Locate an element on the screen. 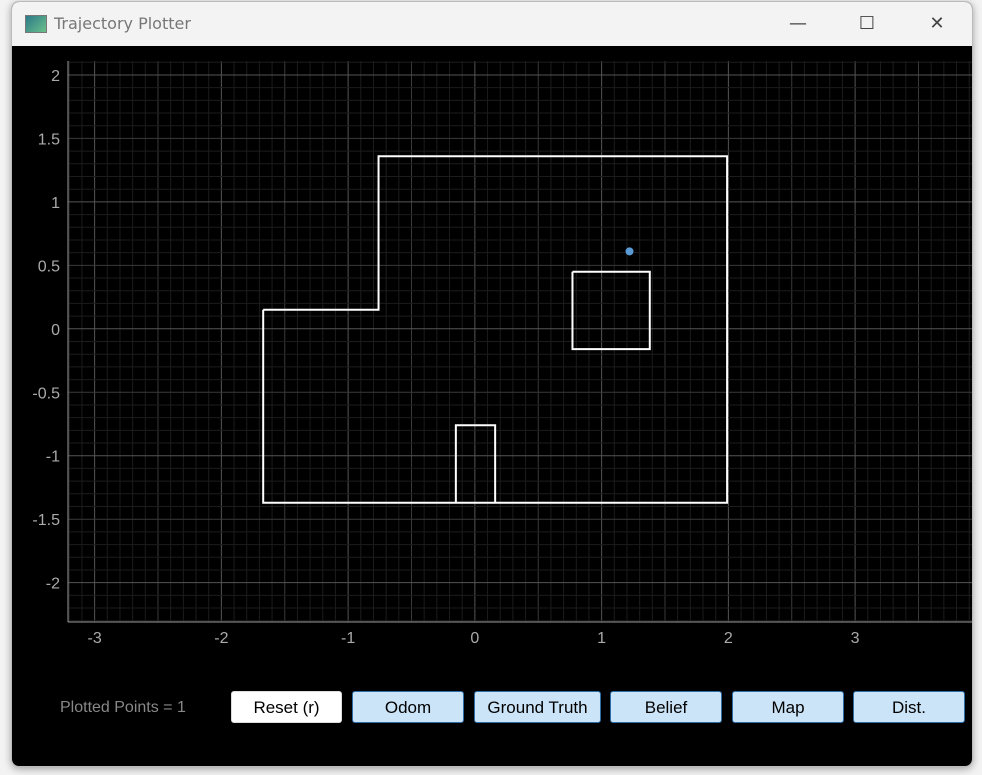 The height and width of the screenshot is (775, 982). x-tick-label: -3 is located at coordinates (95, 638).